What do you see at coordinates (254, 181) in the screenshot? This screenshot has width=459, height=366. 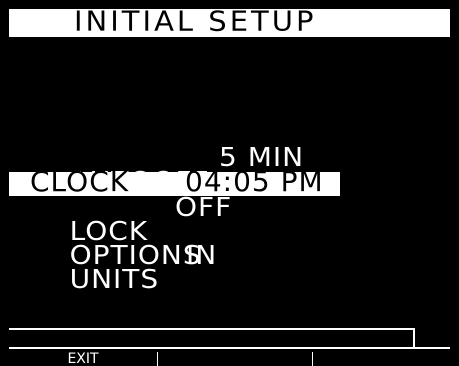 I see `menu-item-value: 04:05 PM` at bounding box center [254, 181].